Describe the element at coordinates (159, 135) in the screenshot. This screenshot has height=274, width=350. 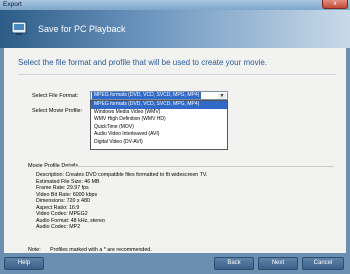
I see `dropdown-option: Audio Video Interleaved (AVI)` at that location.